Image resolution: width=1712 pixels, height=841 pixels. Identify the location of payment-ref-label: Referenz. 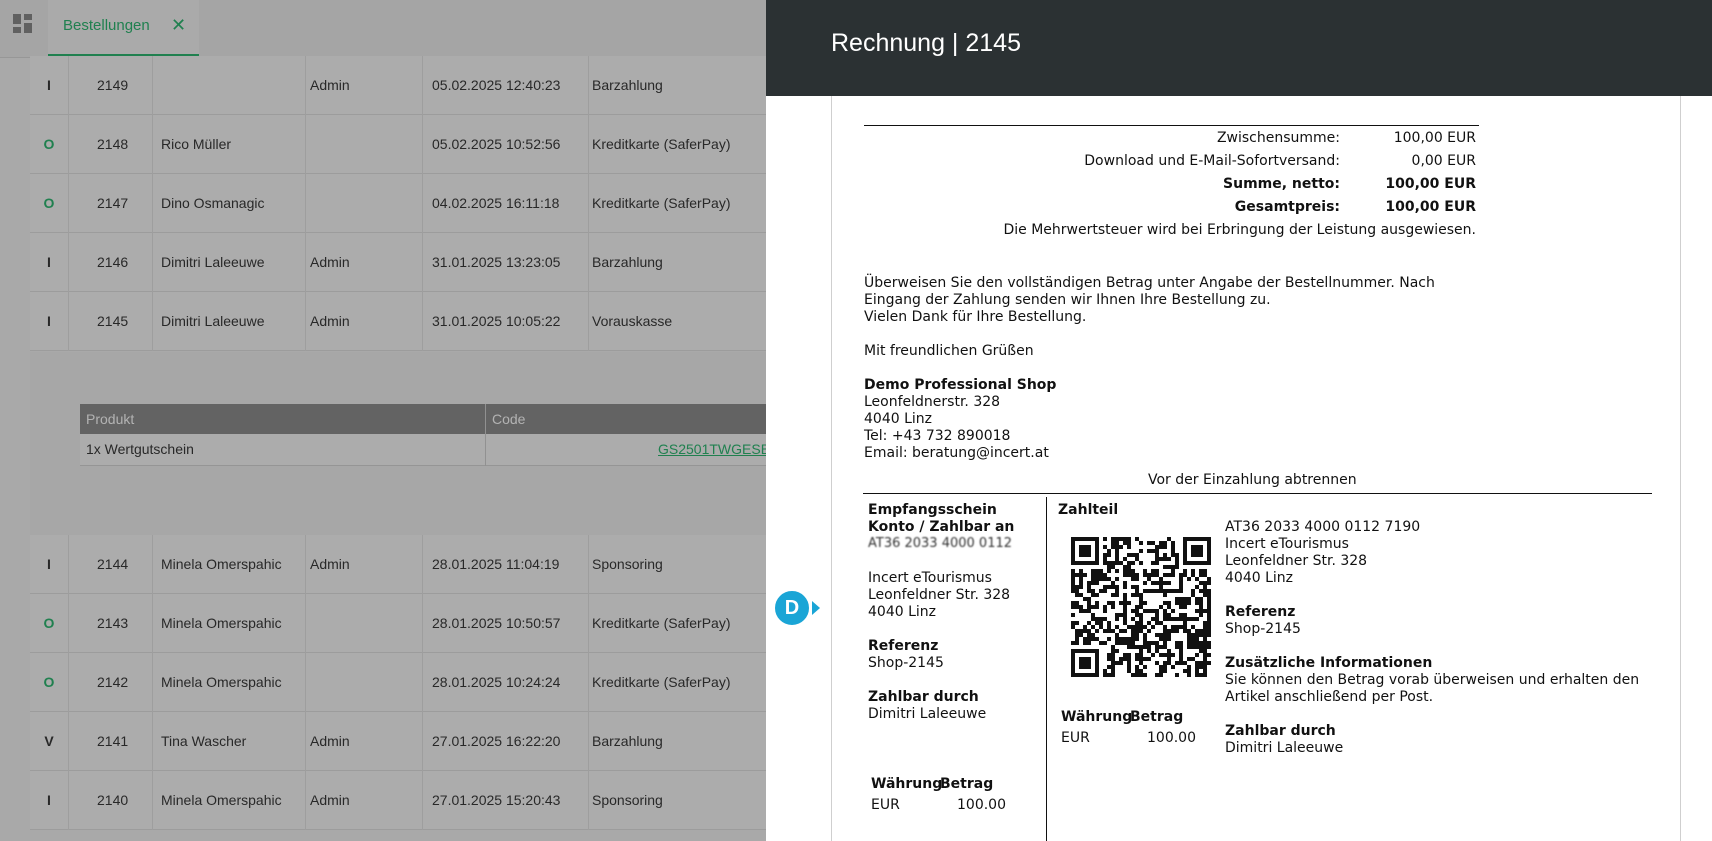
(1260, 612).